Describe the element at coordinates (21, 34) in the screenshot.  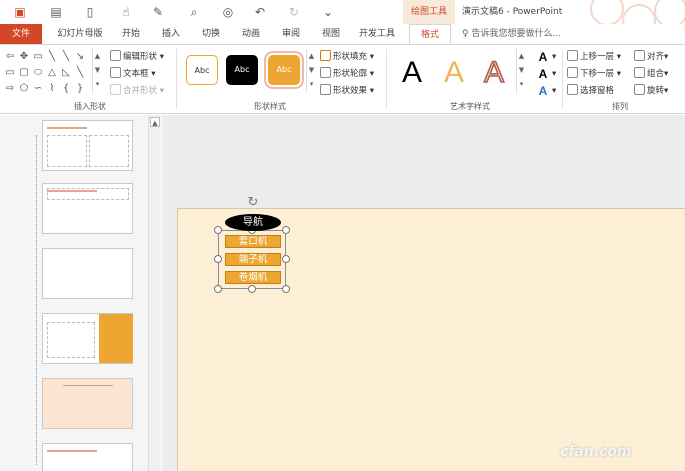
I see `tab-file: 文件` at that location.